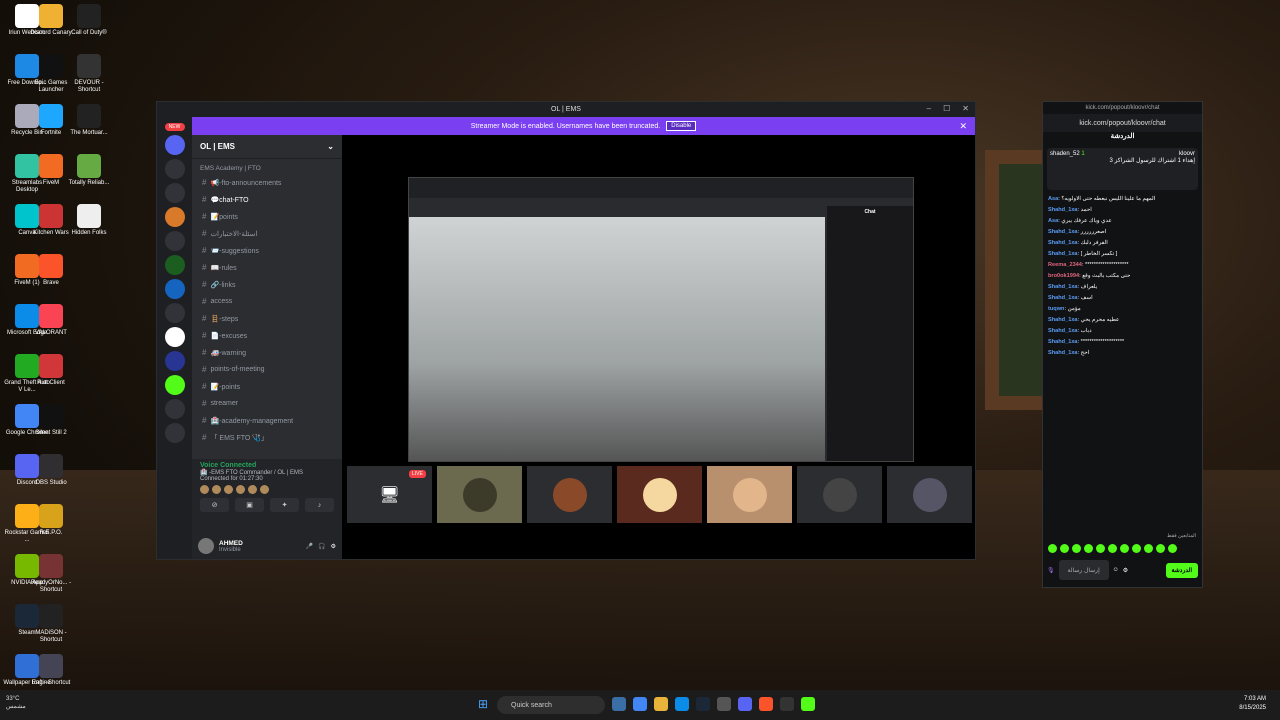  I want to click on clock: 7:03 AM 8/15/2025, so click(1252, 704).